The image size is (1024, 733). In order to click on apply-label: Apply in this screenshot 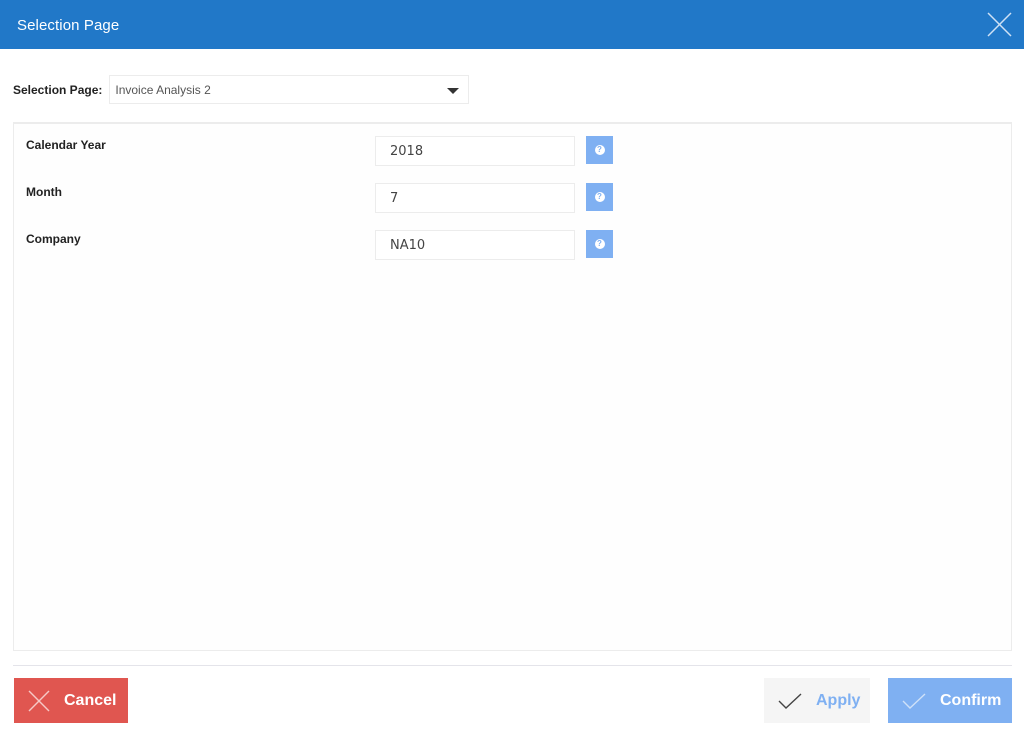, I will do `click(838, 700)`.